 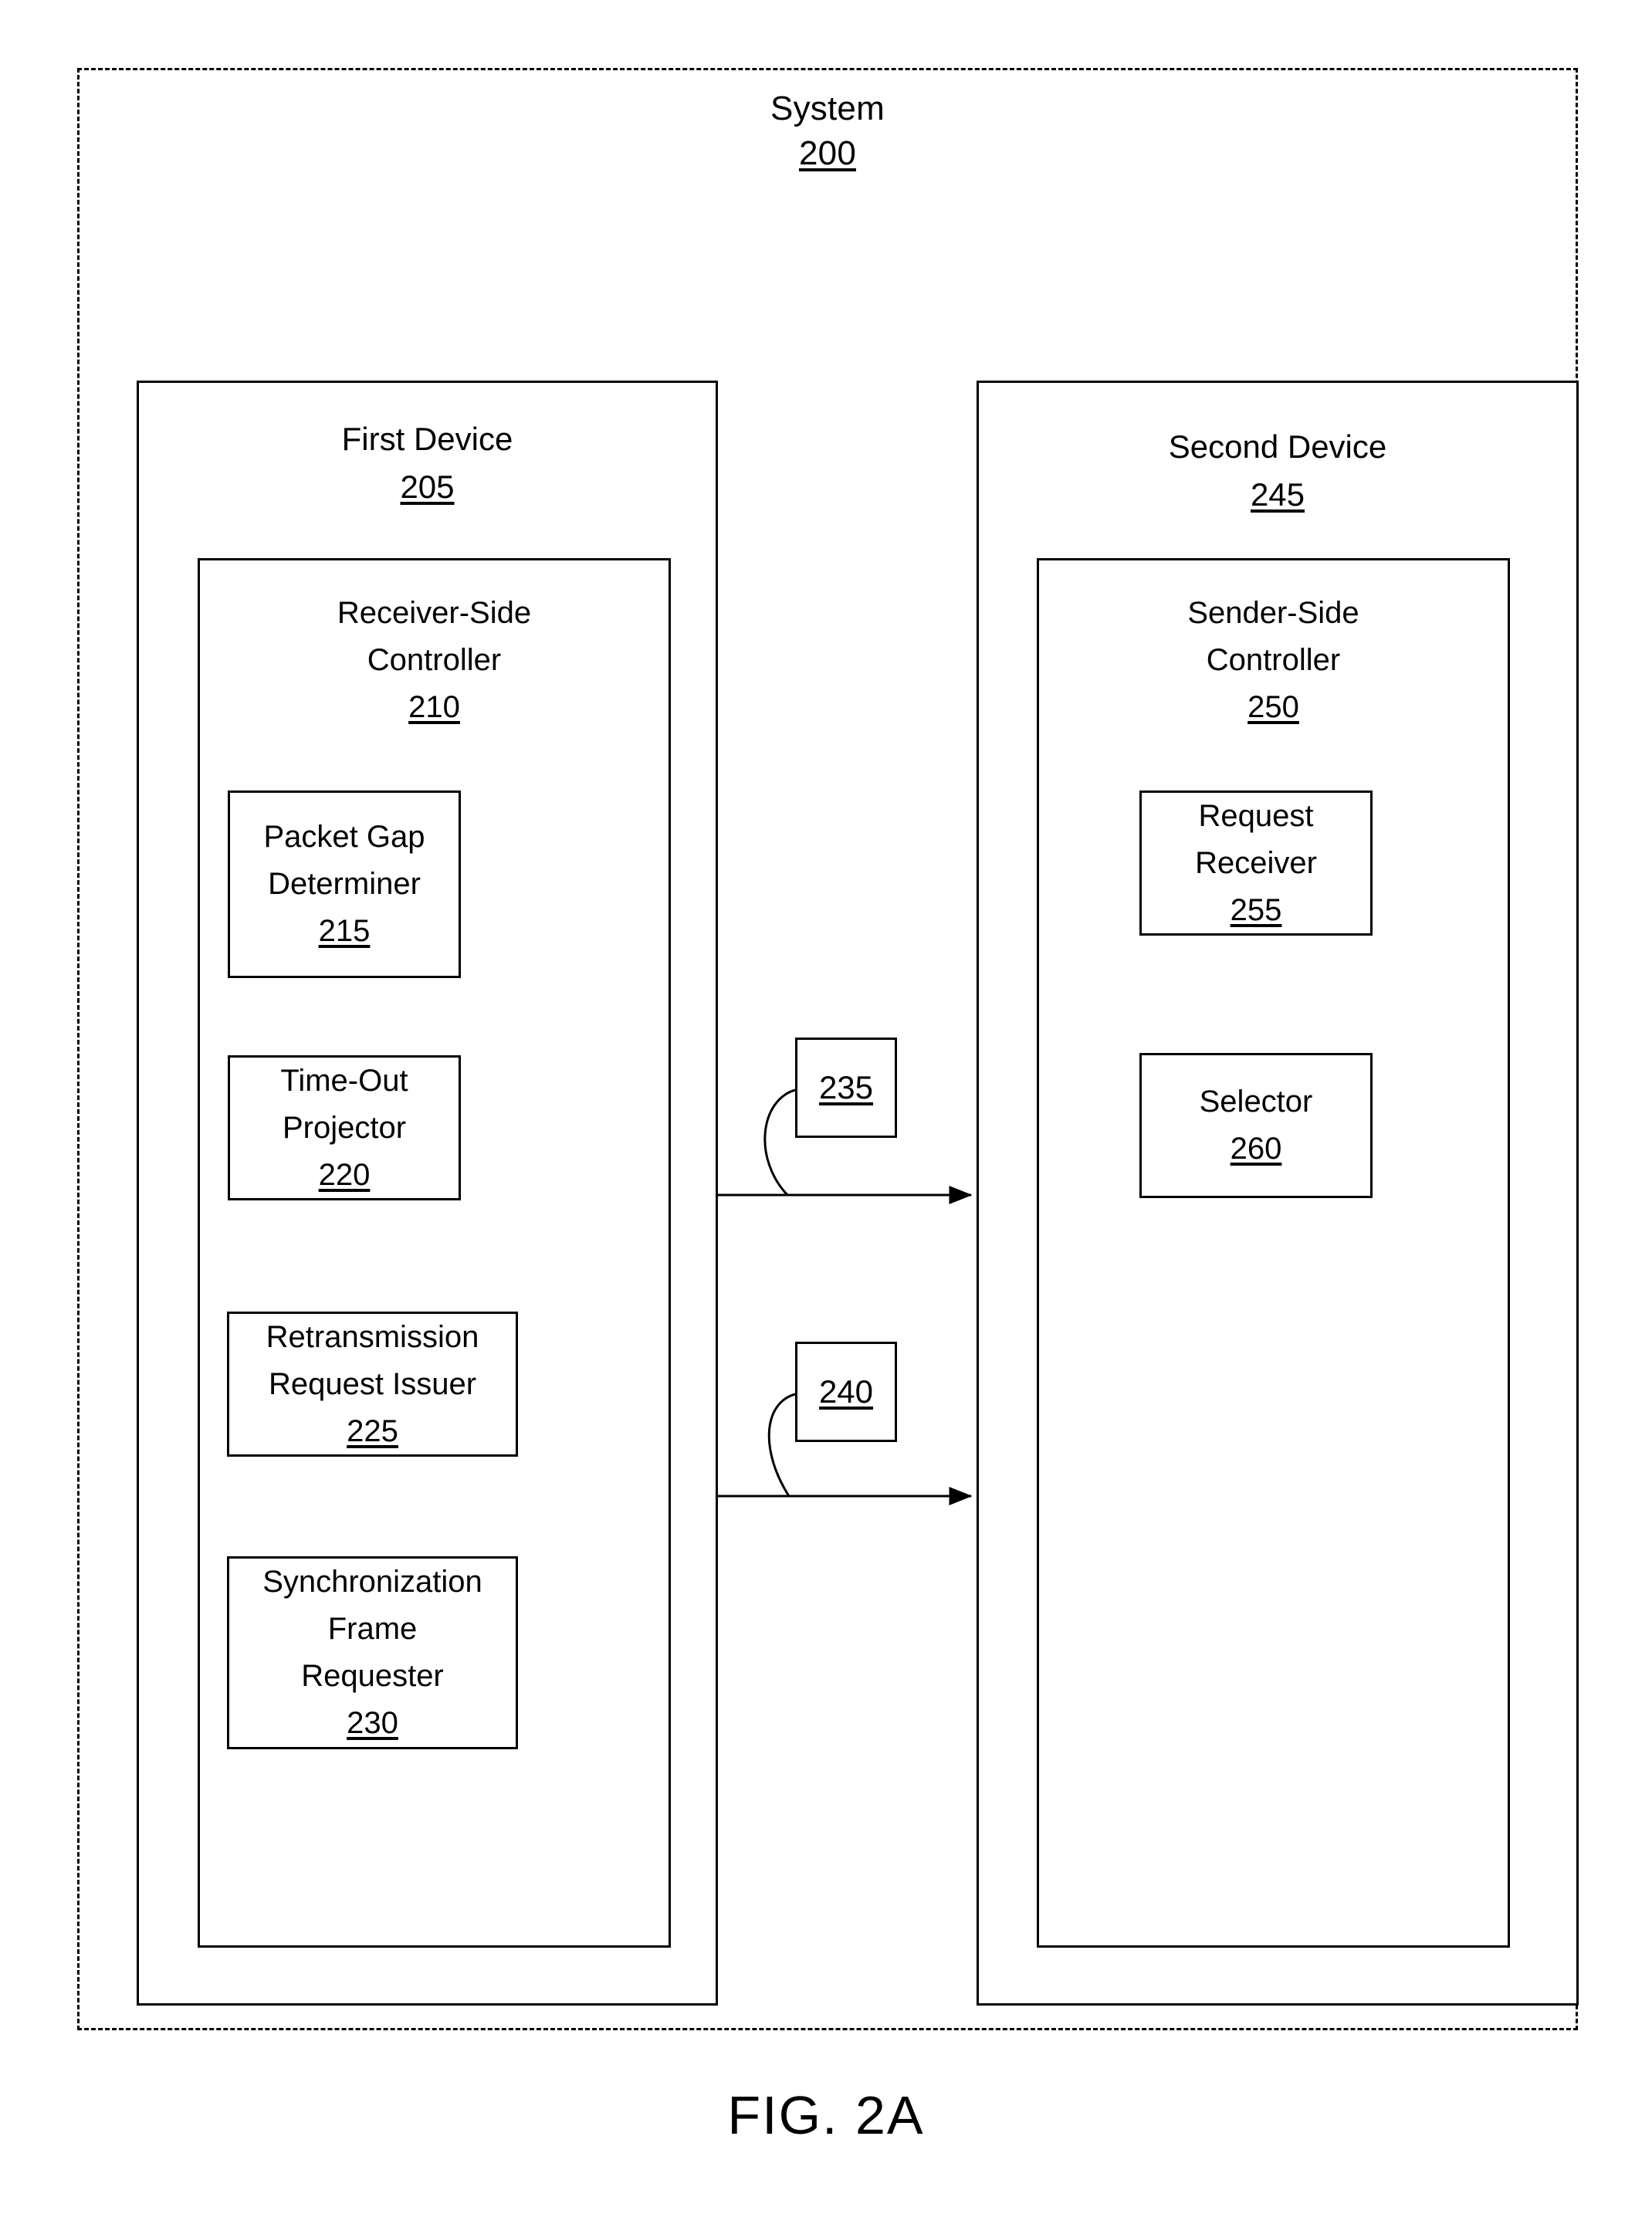 I want to click on second-device-ref-number: 245, so click(x=1277, y=494).